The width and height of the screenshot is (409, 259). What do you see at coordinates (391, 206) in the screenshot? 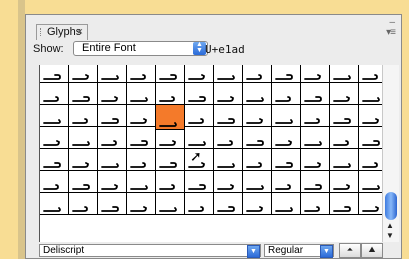
I see `scroll-thumb` at bounding box center [391, 206].